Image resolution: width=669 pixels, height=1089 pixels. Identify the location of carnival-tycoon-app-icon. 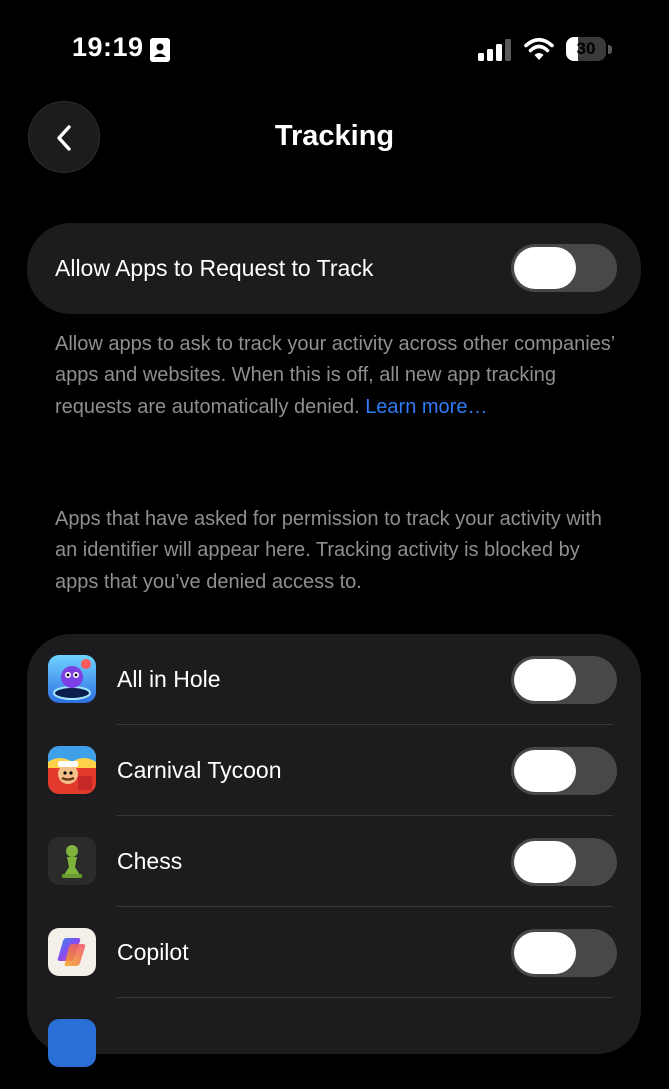
(72, 770).